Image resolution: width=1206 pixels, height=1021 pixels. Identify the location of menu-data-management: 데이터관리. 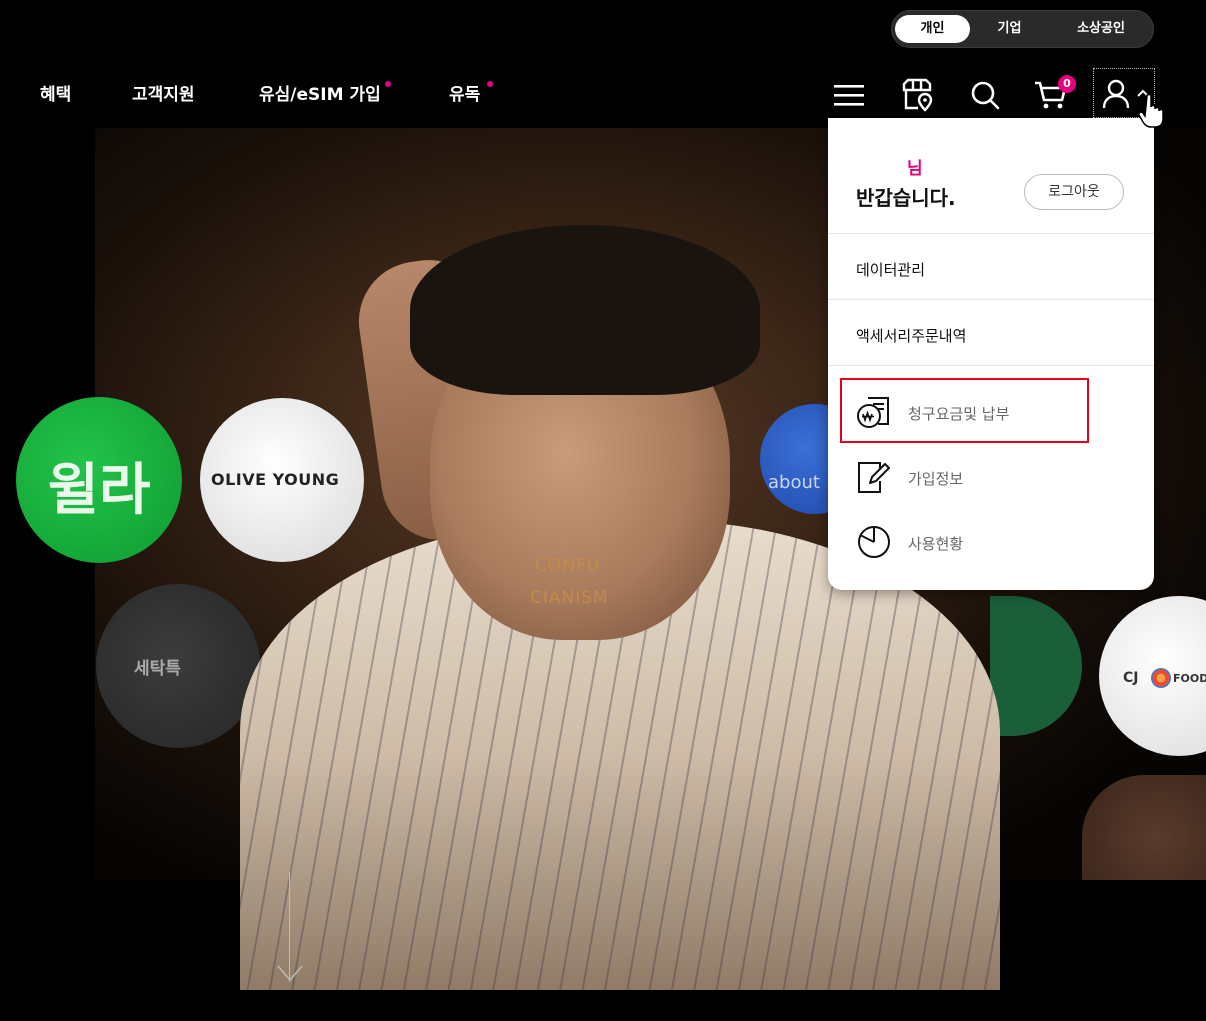
(890, 269).